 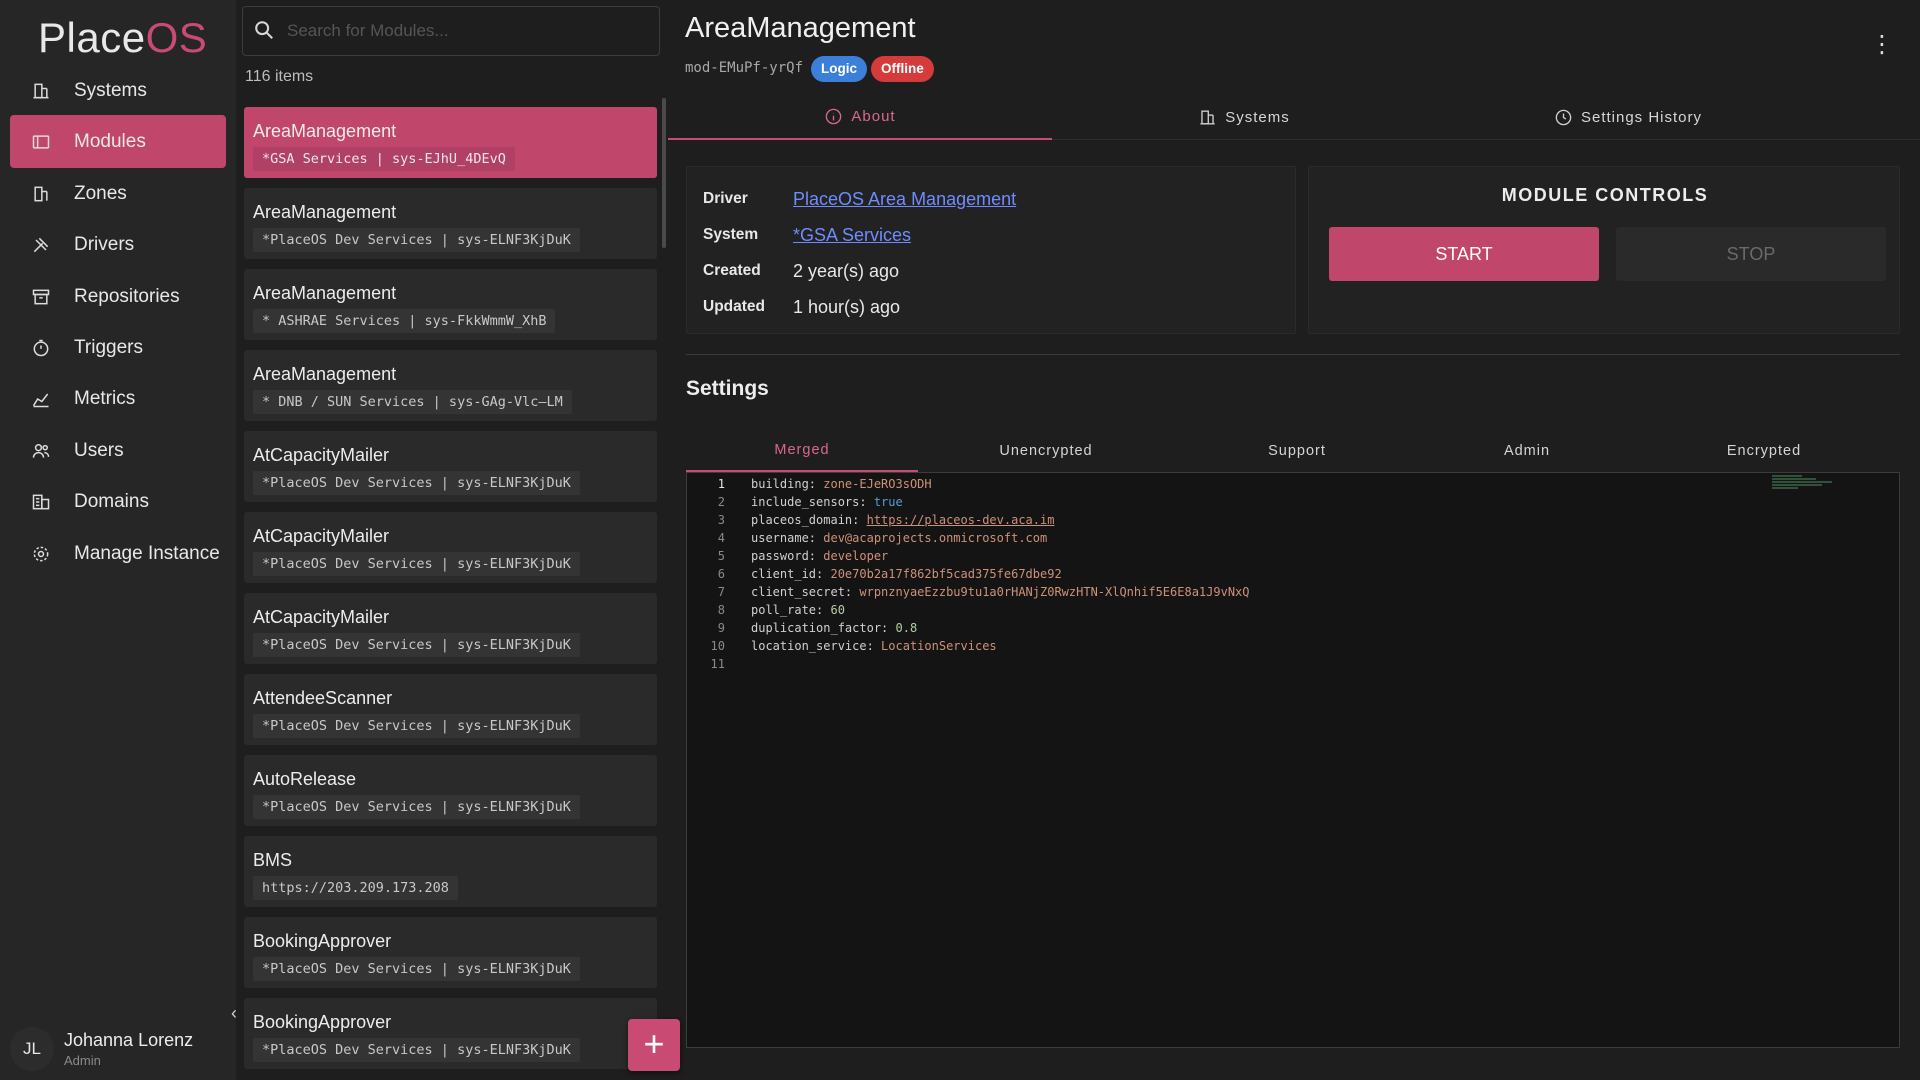 I want to click on start-button: START, so click(x=1464, y=254).